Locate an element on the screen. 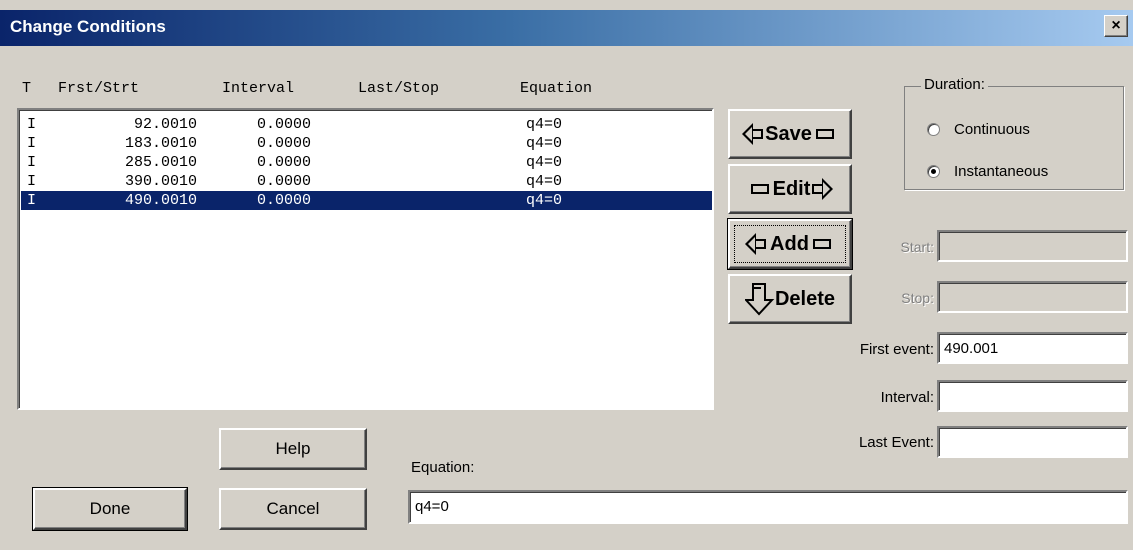 The image size is (1133, 550). edit-label: Edit is located at coordinates (791, 188).